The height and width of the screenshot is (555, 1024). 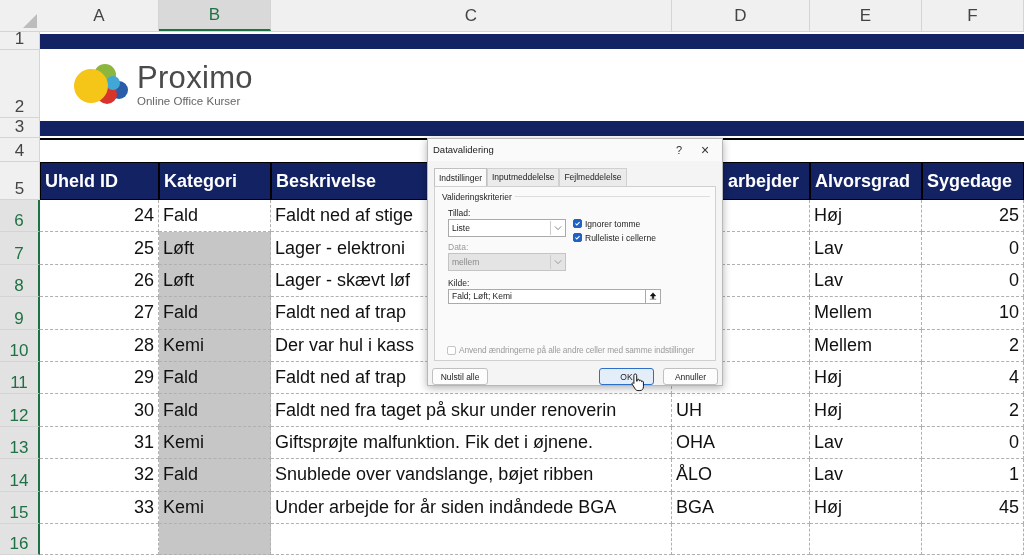 I want to click on row-number: 14, so click(x=20, y=475).